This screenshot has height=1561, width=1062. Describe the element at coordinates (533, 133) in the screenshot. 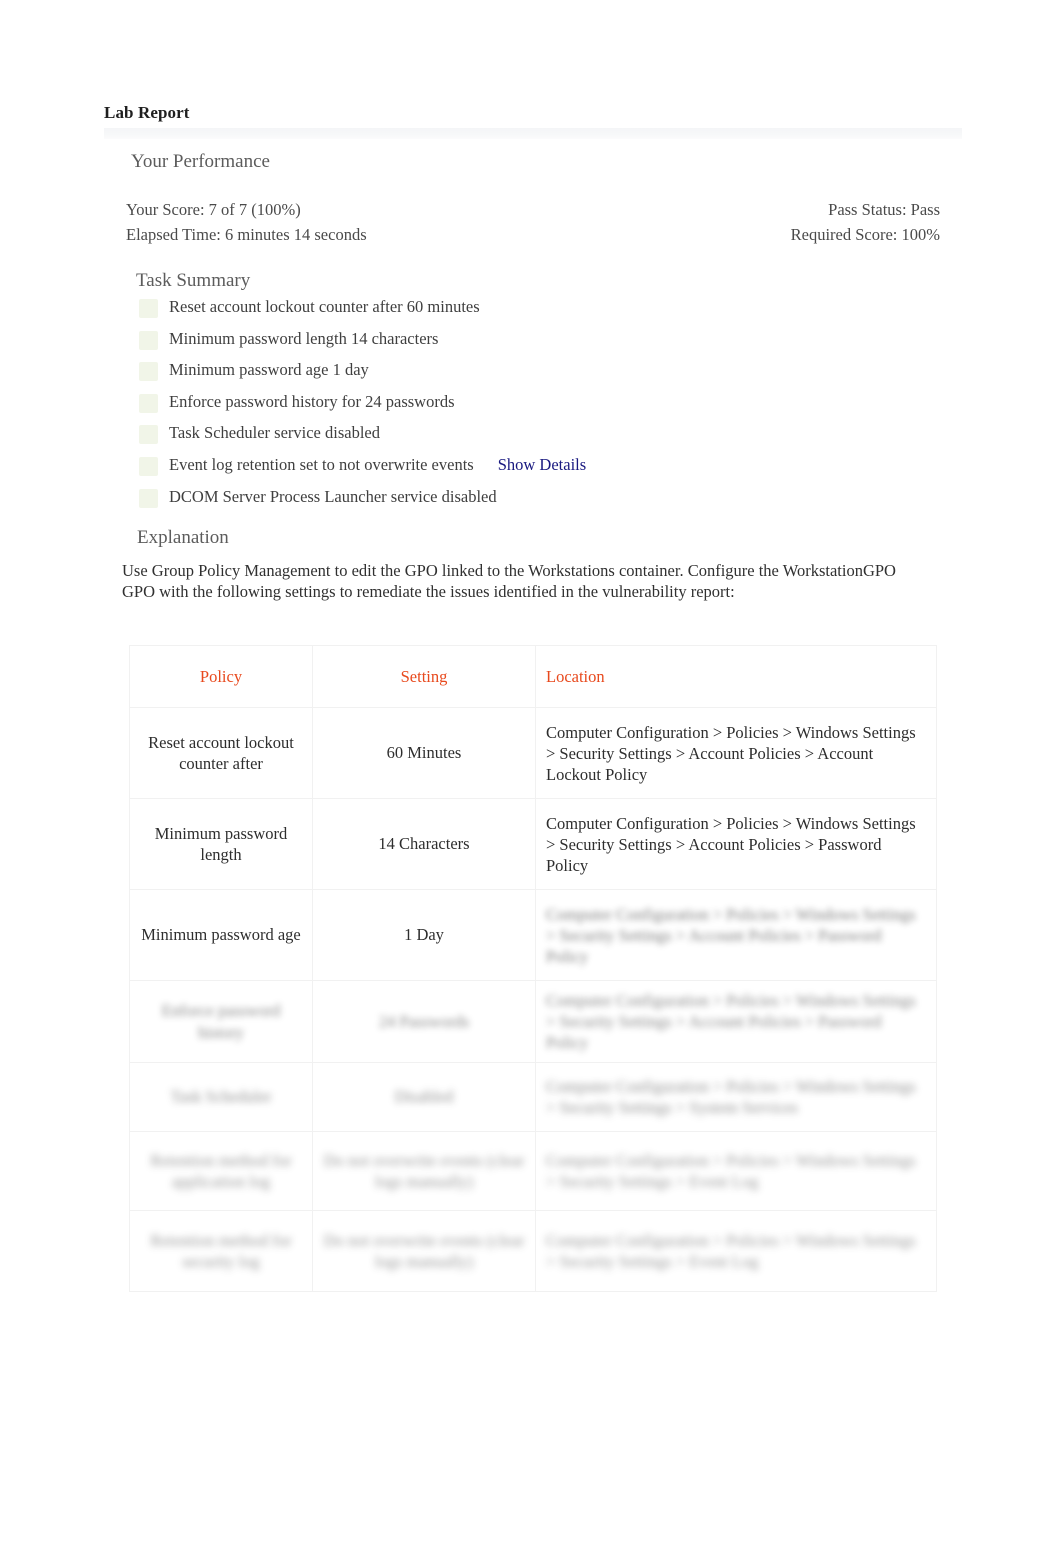

I see `header-divider-band` at that location.